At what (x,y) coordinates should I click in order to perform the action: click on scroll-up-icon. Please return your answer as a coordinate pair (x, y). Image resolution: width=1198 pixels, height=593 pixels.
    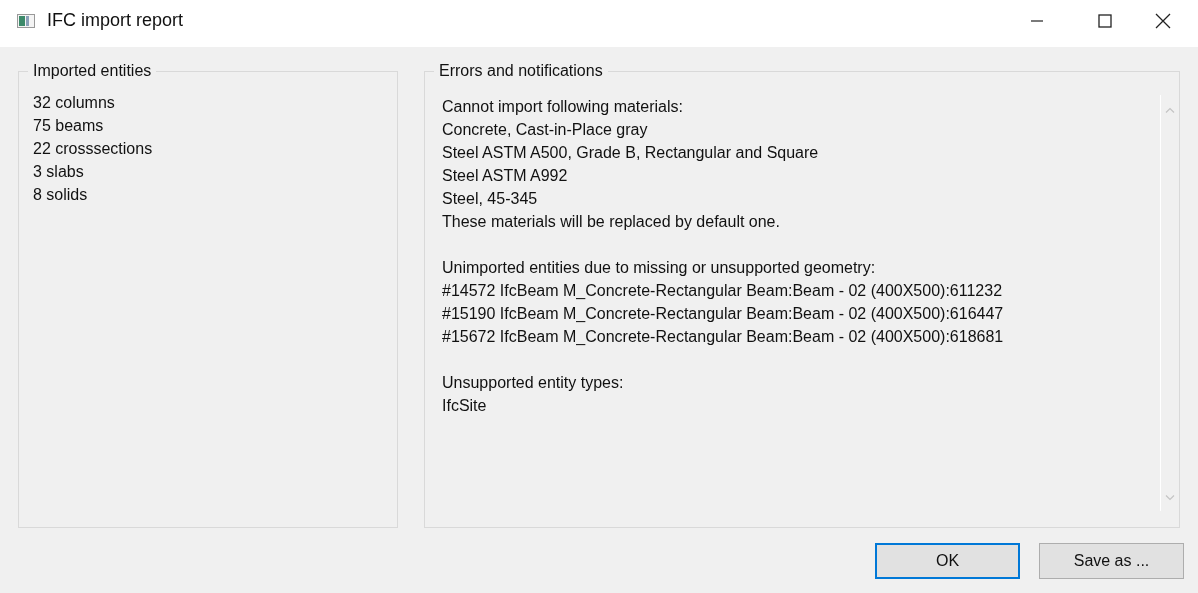
    Looking at the image, I should click on (1170, 110).